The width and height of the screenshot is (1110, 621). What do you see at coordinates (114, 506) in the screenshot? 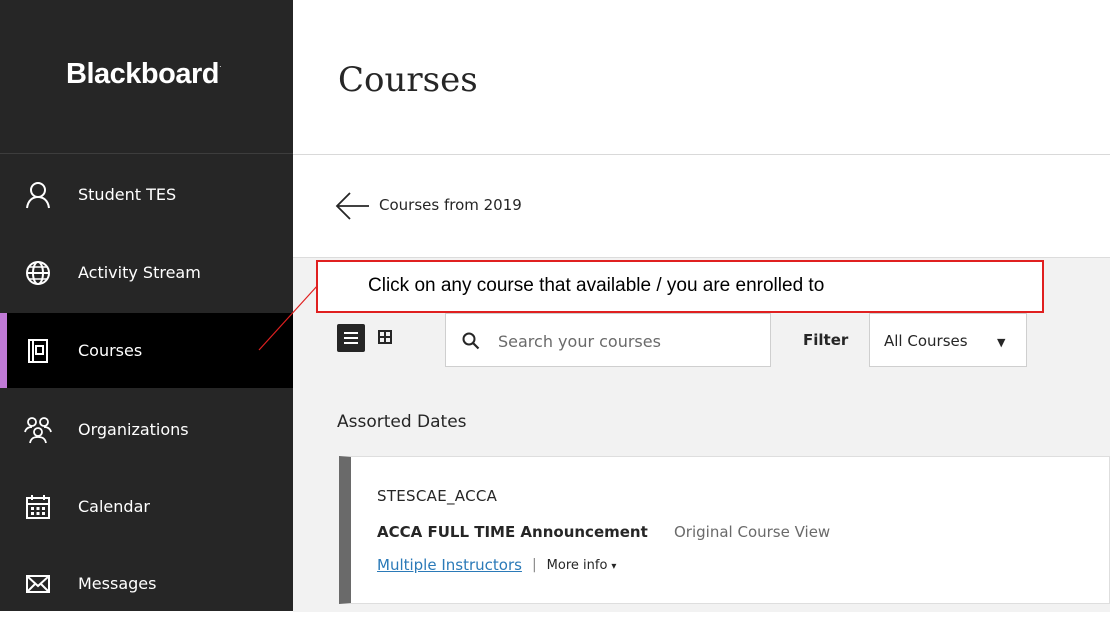
I see `sidebar-item-label: Calendar` at bounding box center [114, 506].